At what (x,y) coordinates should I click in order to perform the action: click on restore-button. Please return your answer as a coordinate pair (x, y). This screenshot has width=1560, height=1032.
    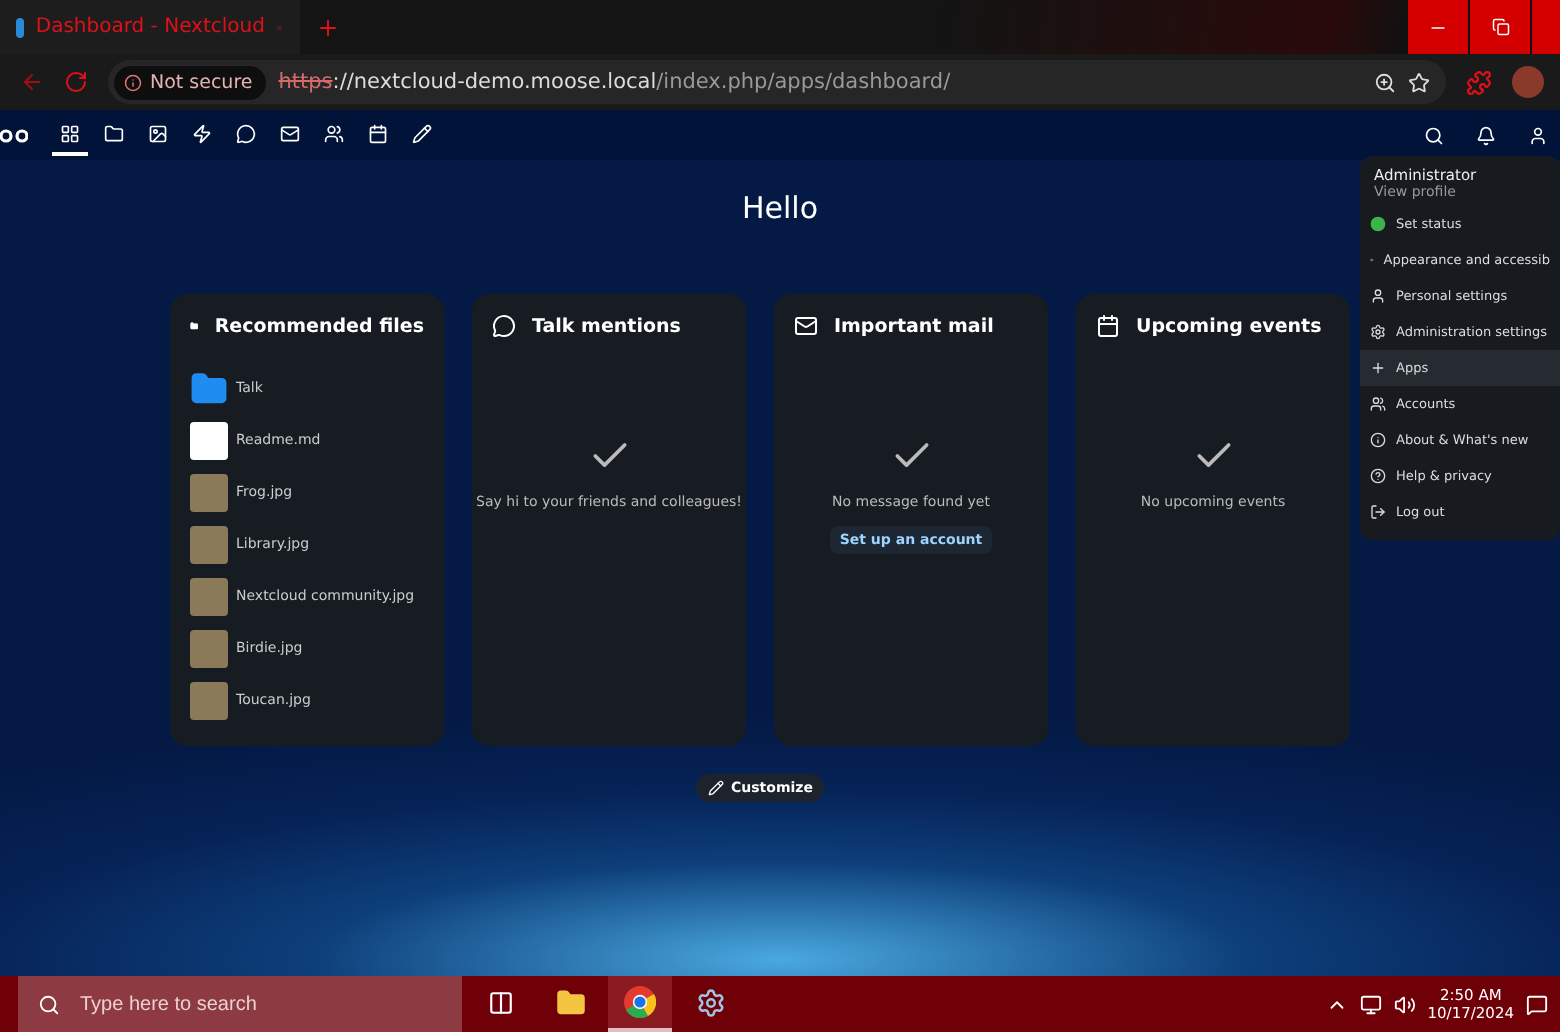
    Looking at the image, I should click on (1500, 27).